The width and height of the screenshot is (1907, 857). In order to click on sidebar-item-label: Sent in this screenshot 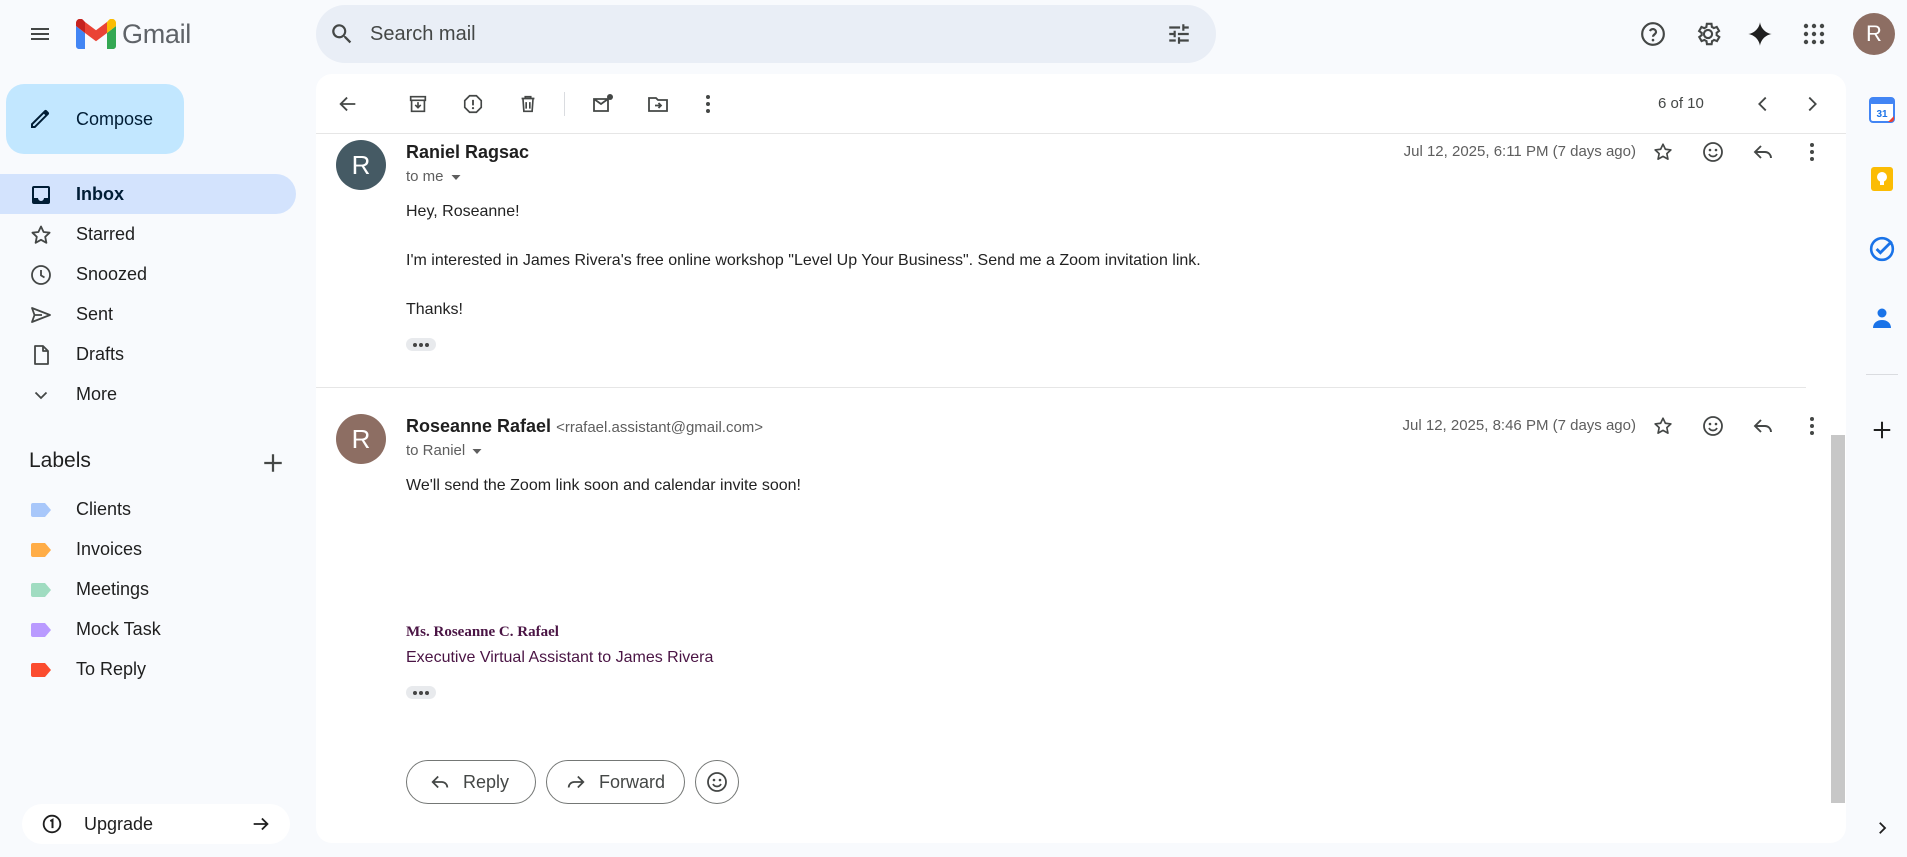, I will do `click(95, 313)`.